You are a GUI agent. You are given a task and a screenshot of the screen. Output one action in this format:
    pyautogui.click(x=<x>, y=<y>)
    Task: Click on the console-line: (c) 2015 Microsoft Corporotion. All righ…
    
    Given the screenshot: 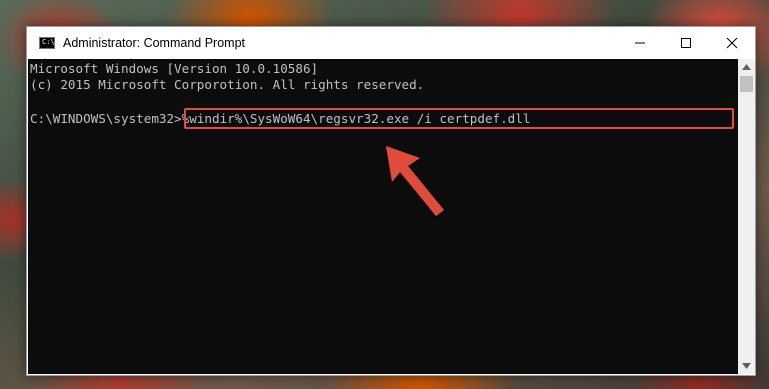 What is the action you would take?
    pyautogui.click(x=227, y=84)
    